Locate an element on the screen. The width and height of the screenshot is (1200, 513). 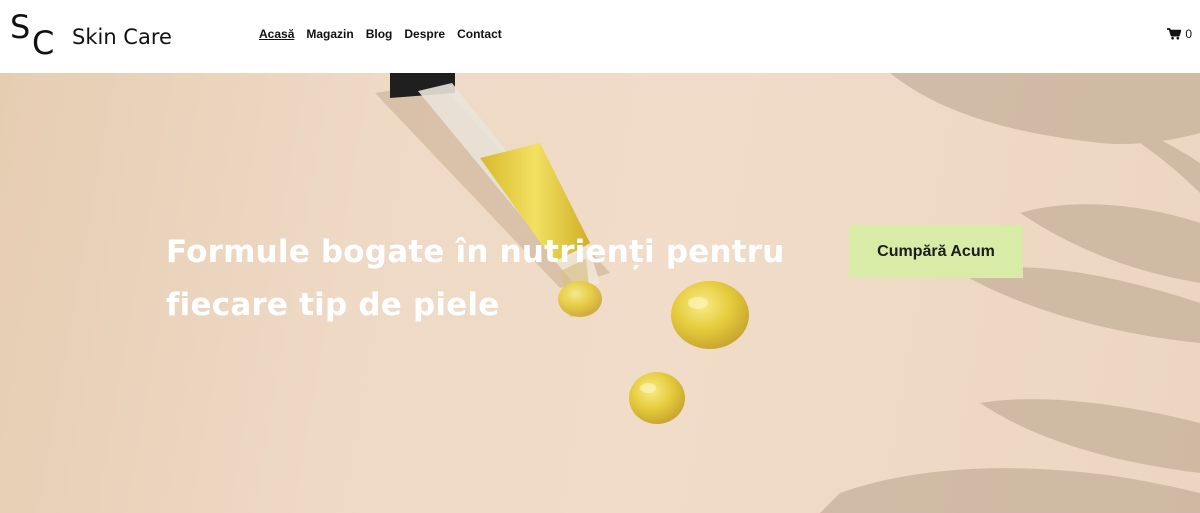
brand-logo-link: S C Skin Care is located at coordinates (91, 35).